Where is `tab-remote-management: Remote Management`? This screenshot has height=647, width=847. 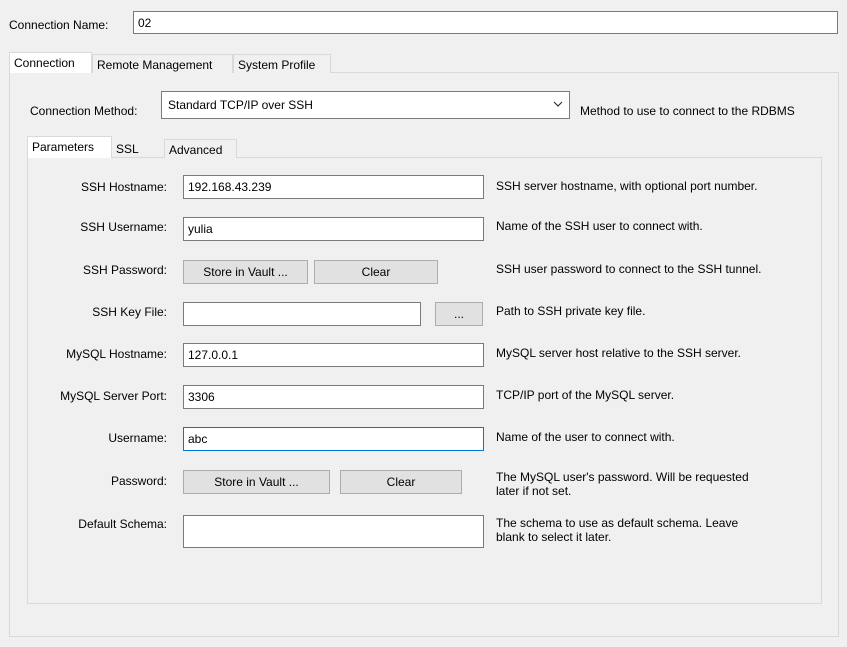
tab-remote-management: Remote Management is located at coordinates (162, 63).